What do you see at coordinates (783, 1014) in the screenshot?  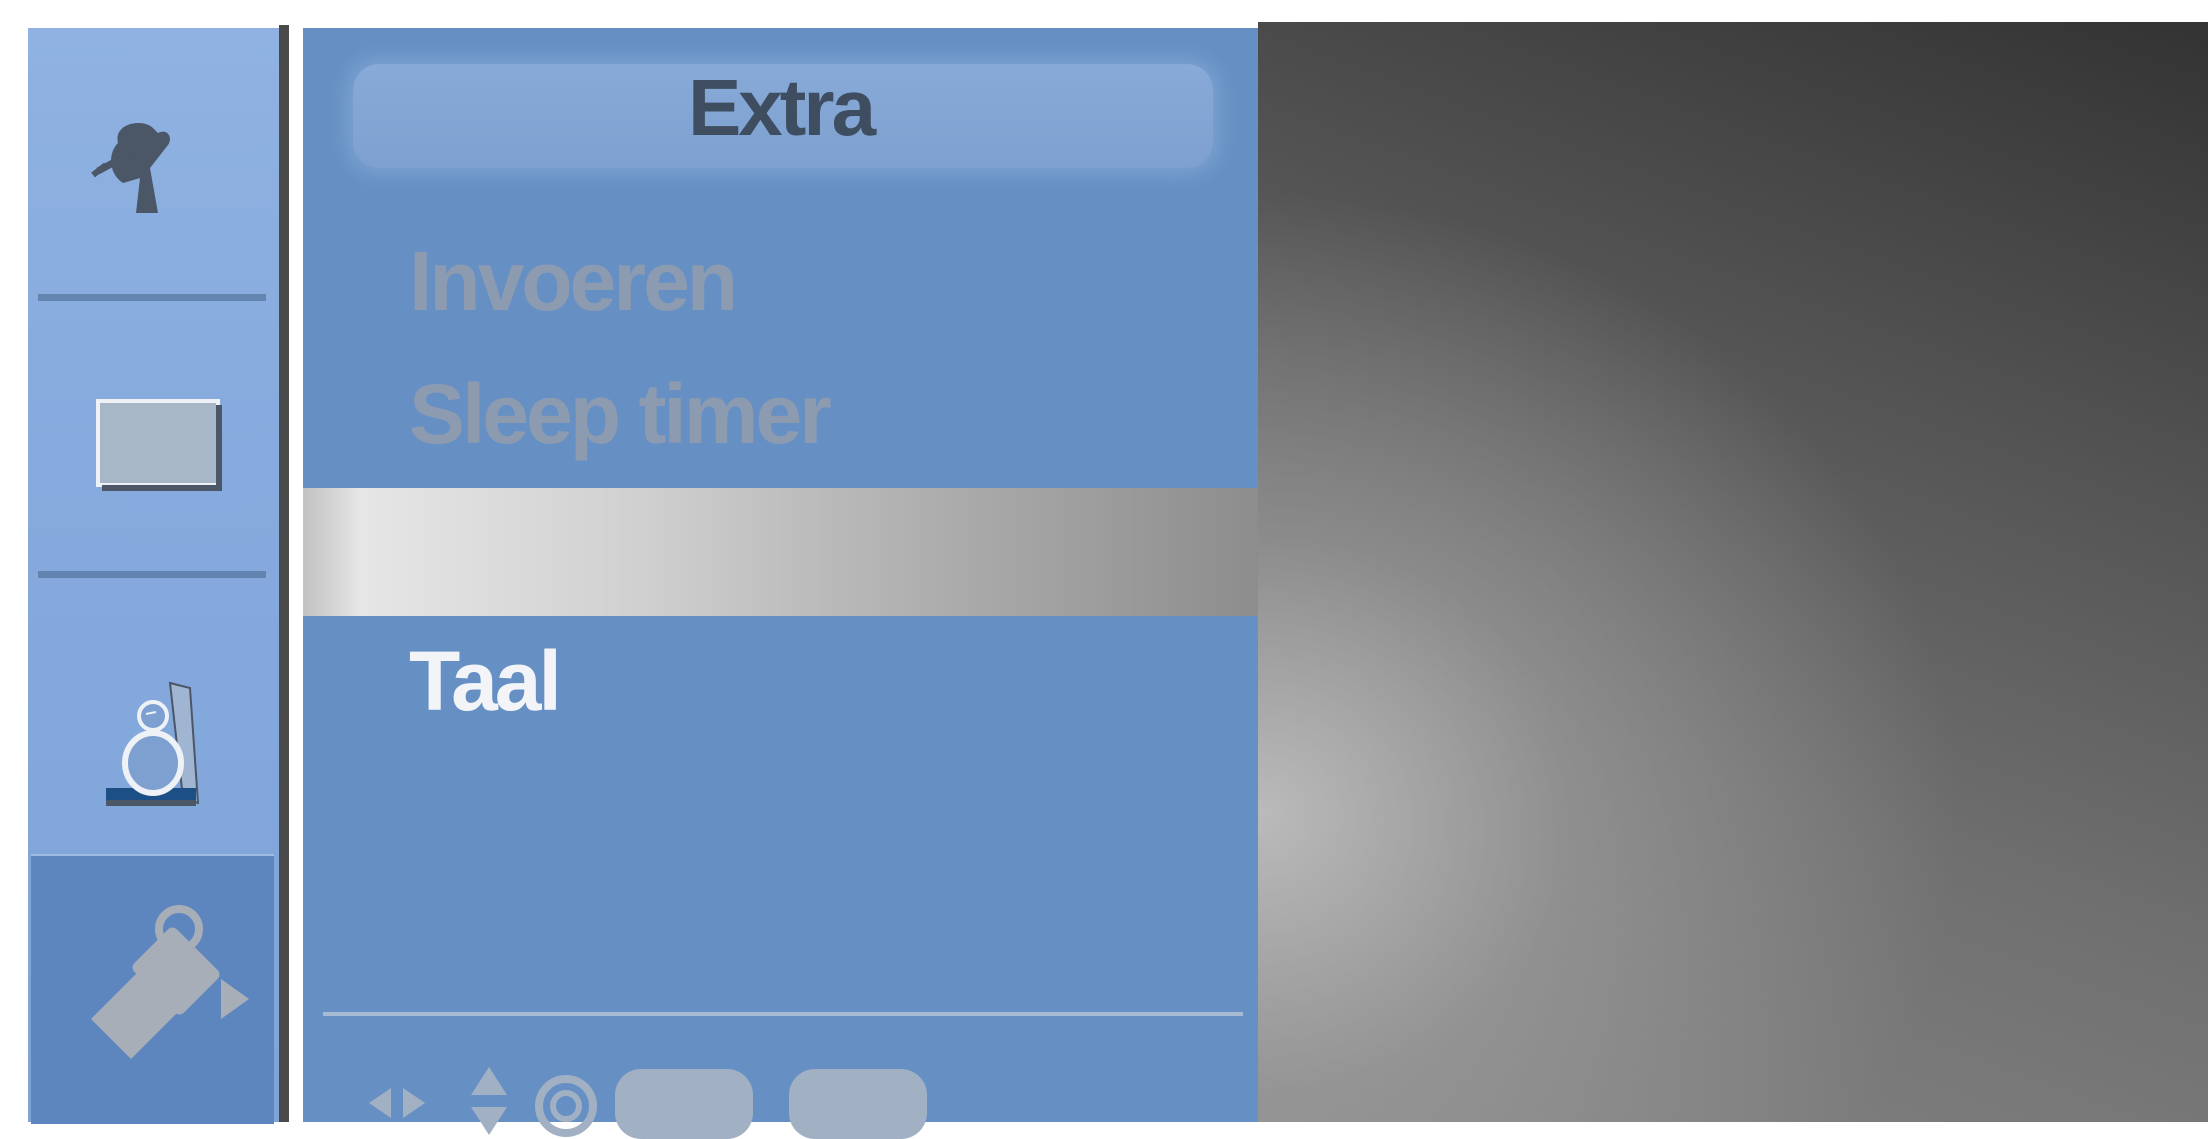 I see `menu-footer-divider` at bounding box center [783, 1014].